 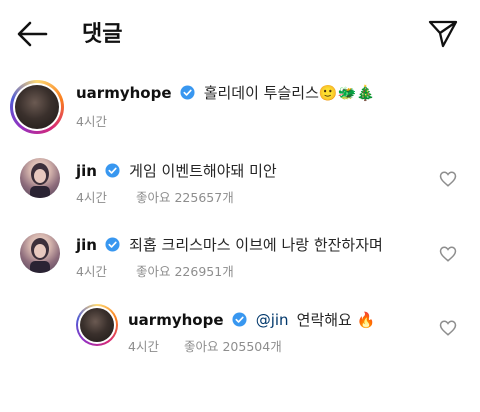 I want to click on comment-text: 게임 이벤트해야돼 미안, so click(x=203, y=171).